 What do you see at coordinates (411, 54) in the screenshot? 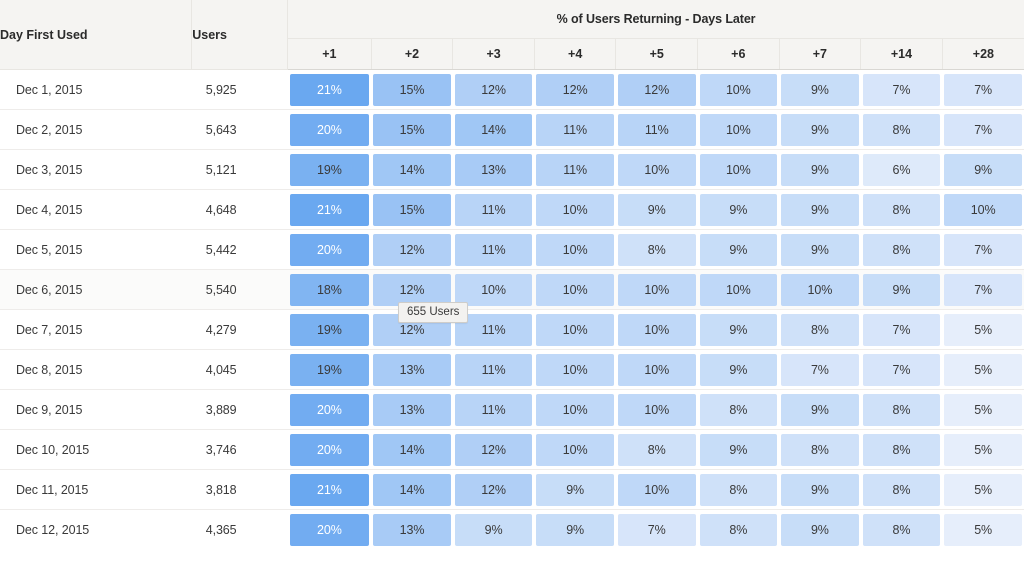
I see `column-header-day-2: +2` at bounding box center [411, 54].